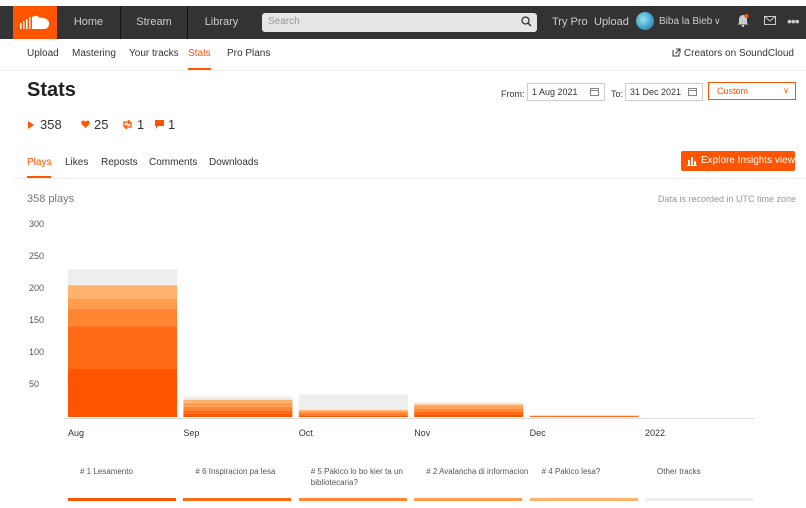  Describe the element at coordinates (249, 471) in the screenshot. I see `legend-track-label: # 6 Inspiracion pa lesa` at that location.